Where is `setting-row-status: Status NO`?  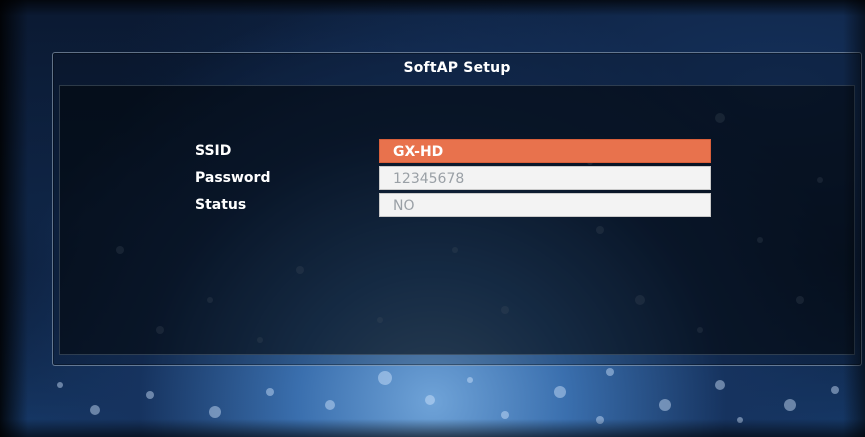 setting-row-status: Status NO is located at coordinates (457, 205).